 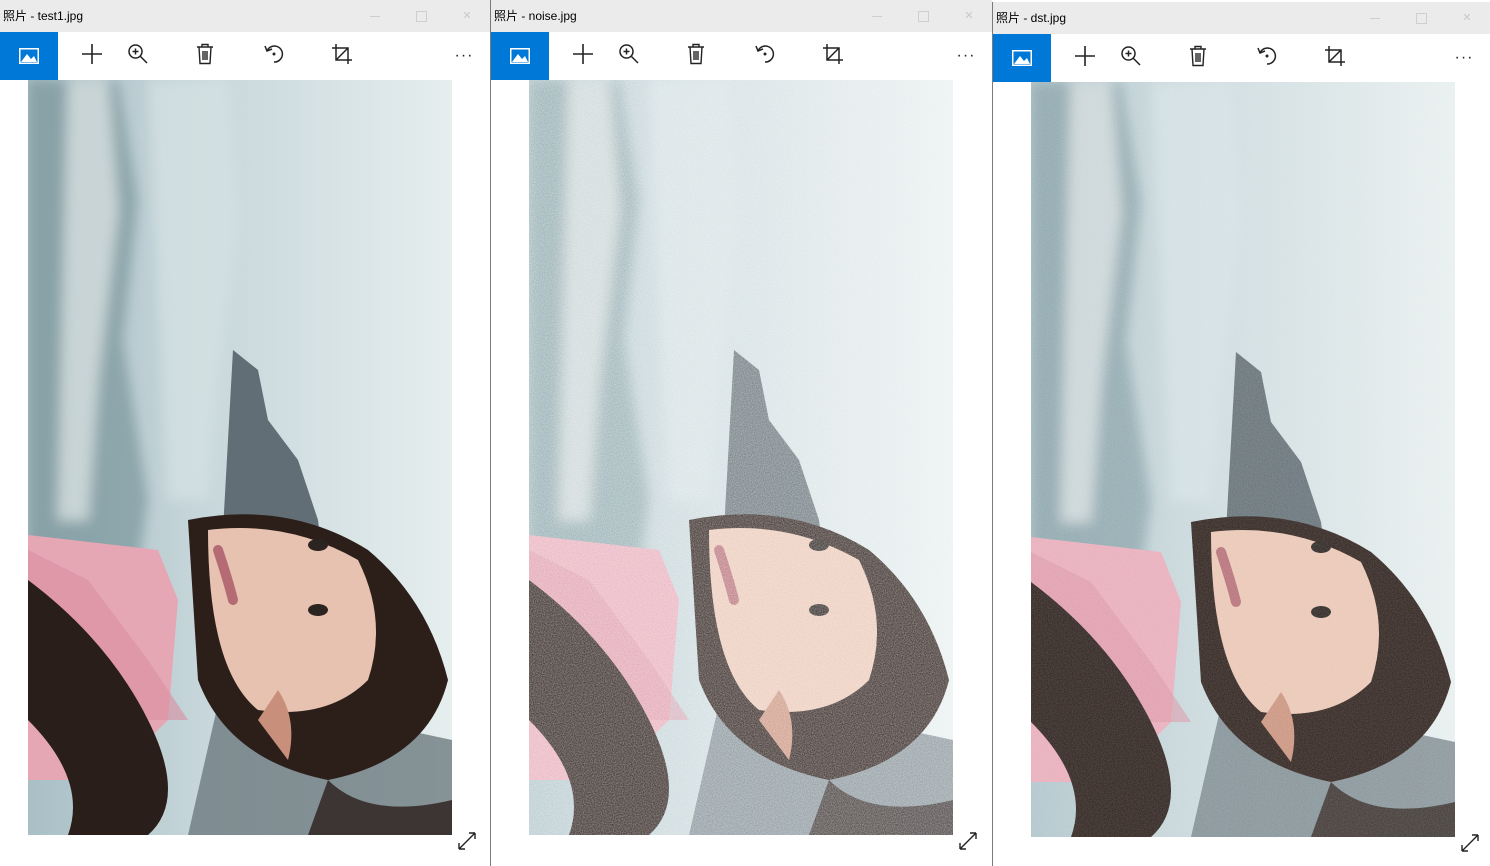 I want to click on window-title: 照片 - noise.jpg, so click(x=535, y=16).